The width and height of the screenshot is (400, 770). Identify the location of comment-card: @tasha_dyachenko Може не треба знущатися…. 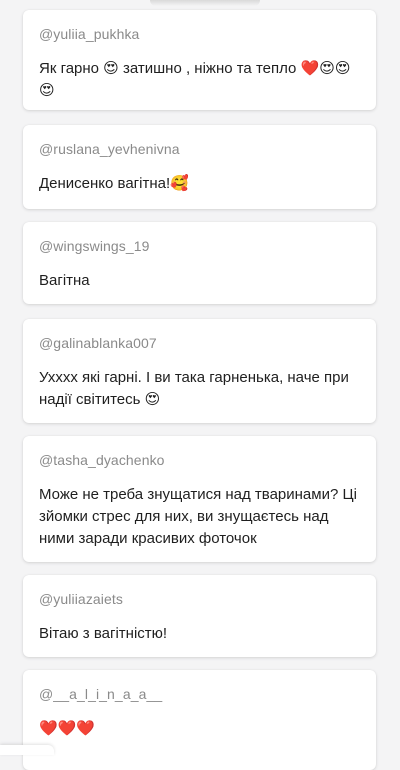
(199, 499).